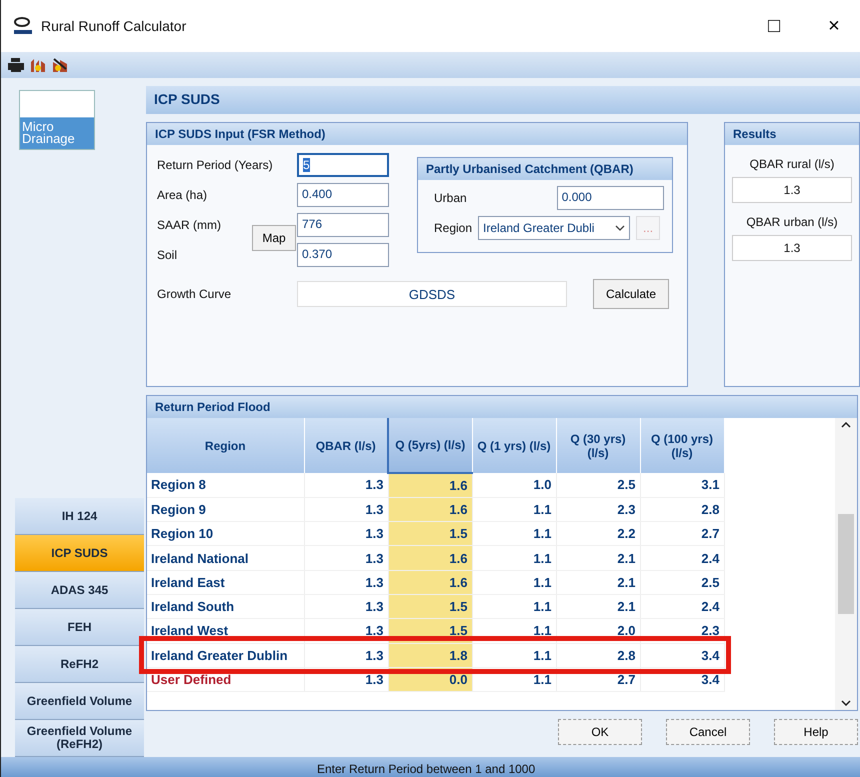 The height and width of the screenshot is (777, 860). I want to click on table-cell: 3.1, so click(682, 485).